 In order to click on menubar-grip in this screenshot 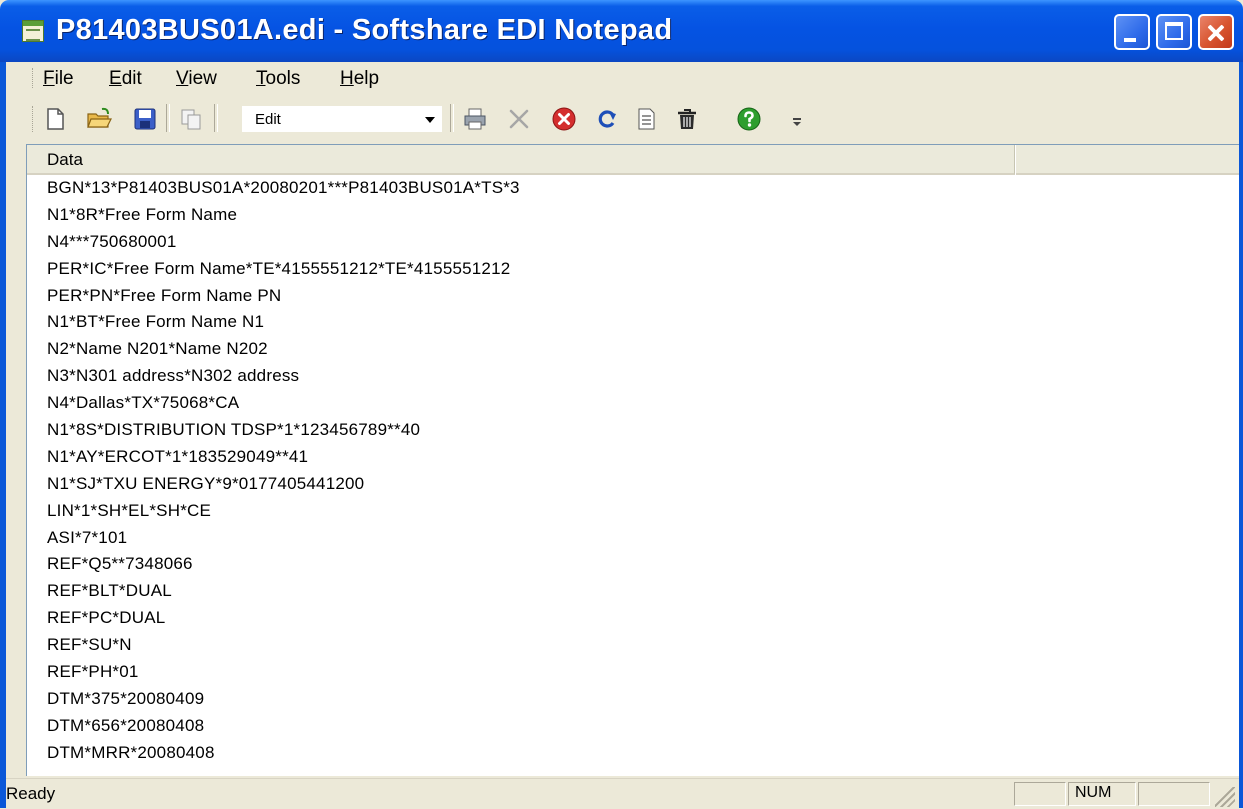, I will do `click(34, 78)`.